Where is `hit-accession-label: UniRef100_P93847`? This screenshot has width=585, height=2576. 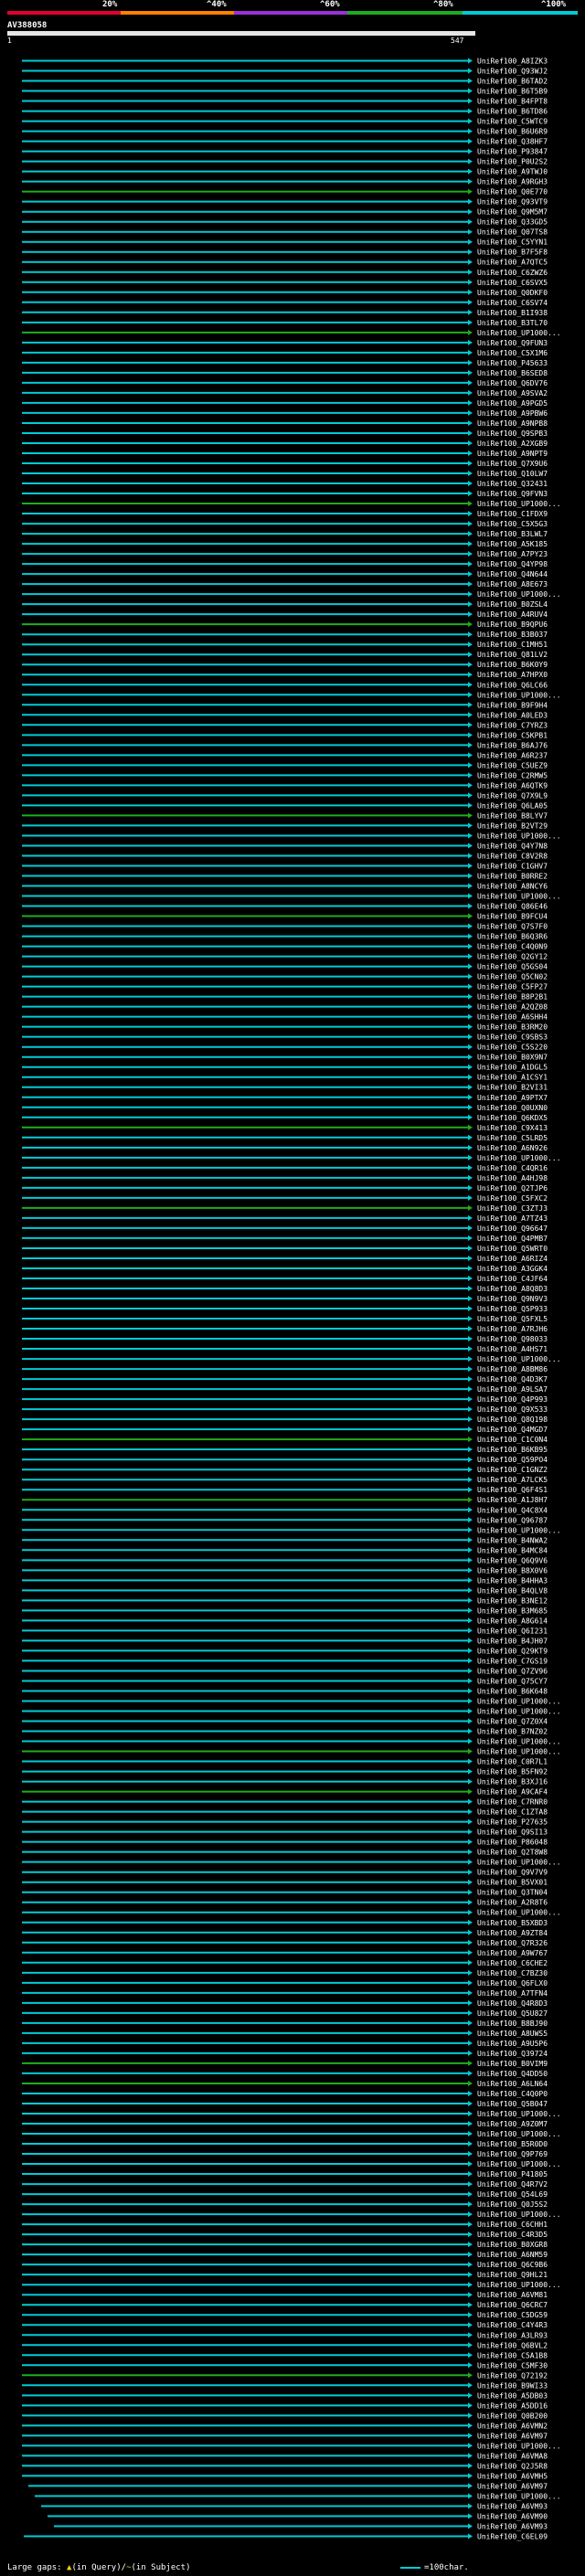 hit-accession-label: UniRef100_P93847 is located at coordinates (512, 152).